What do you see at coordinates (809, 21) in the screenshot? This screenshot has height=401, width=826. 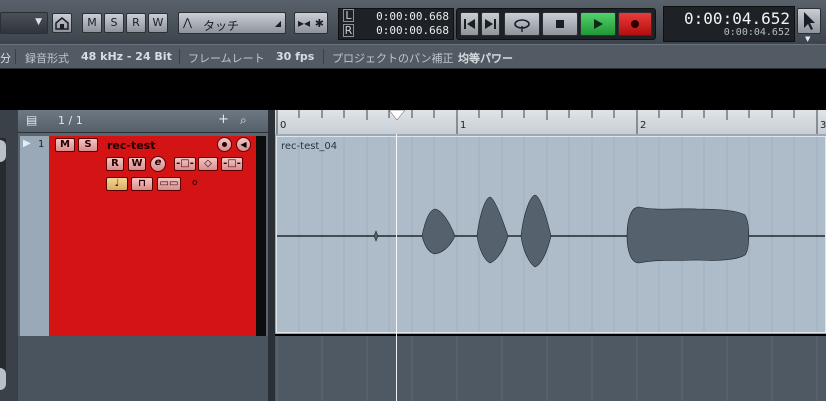 I see `object-selection-tool-icon` at bounding box center [809, 21].